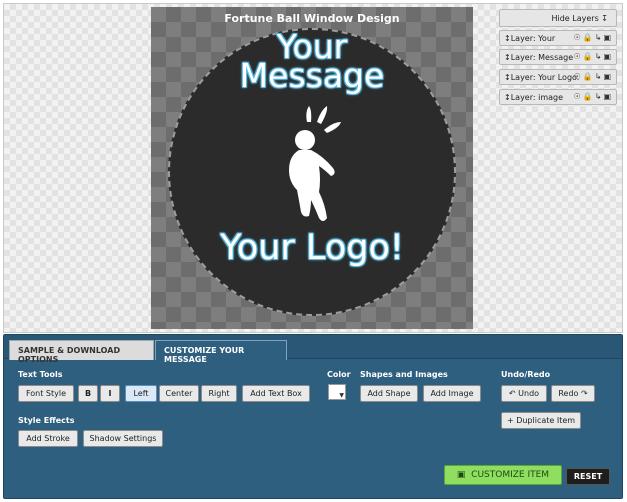  What do you see at coordinates (305, 140) in the screenshot?
I see `logo-head` at bounding box center [305, 140].